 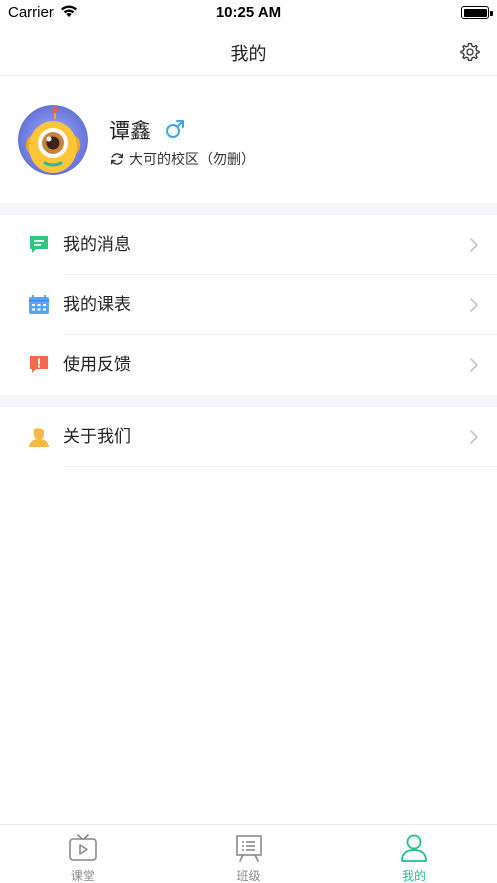 What do you see at coordinates (82, 876) in the screenshot?
I see `tab-label: 课堂` at bounding box center [82, 876].